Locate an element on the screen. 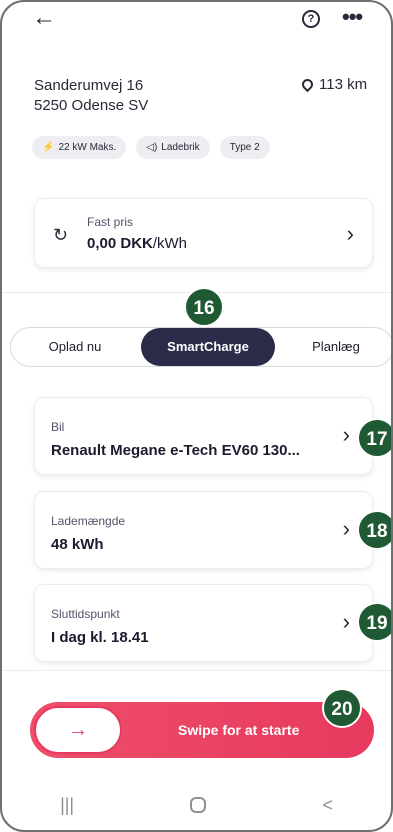  swipe-label: Swipe for at starte is located at coordinates (239, 730).